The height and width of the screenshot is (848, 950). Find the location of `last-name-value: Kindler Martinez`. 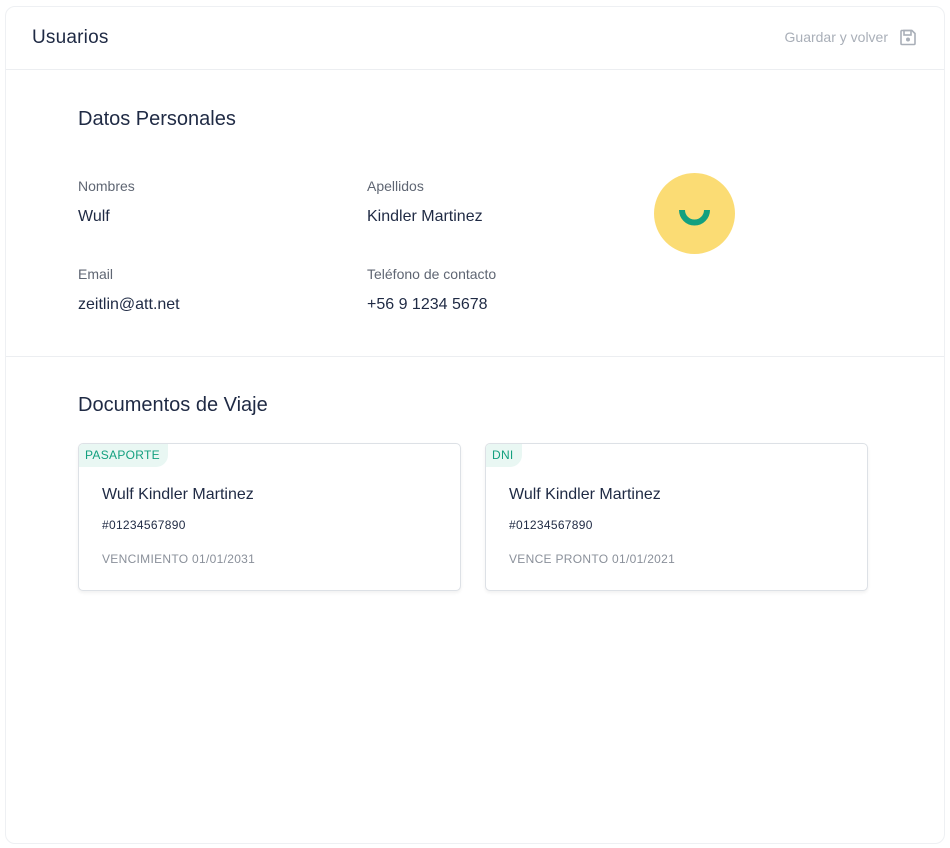

last-name-value: Kindler Martinez is located at coordinates (425, 216).